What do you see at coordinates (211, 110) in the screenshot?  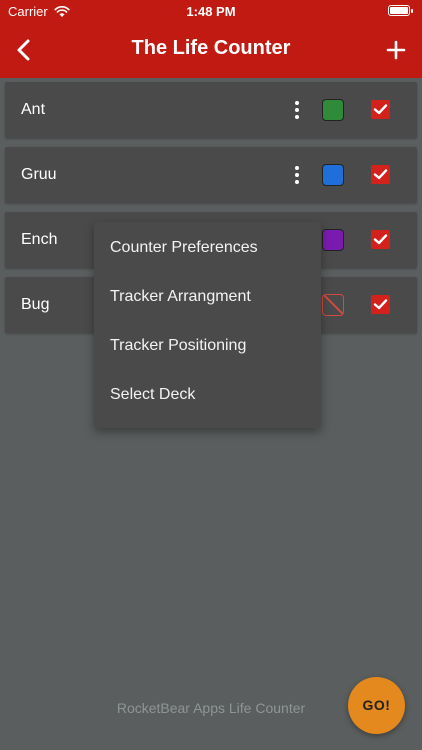 I see `list-item: Ant` at bounding box center [211, 110].